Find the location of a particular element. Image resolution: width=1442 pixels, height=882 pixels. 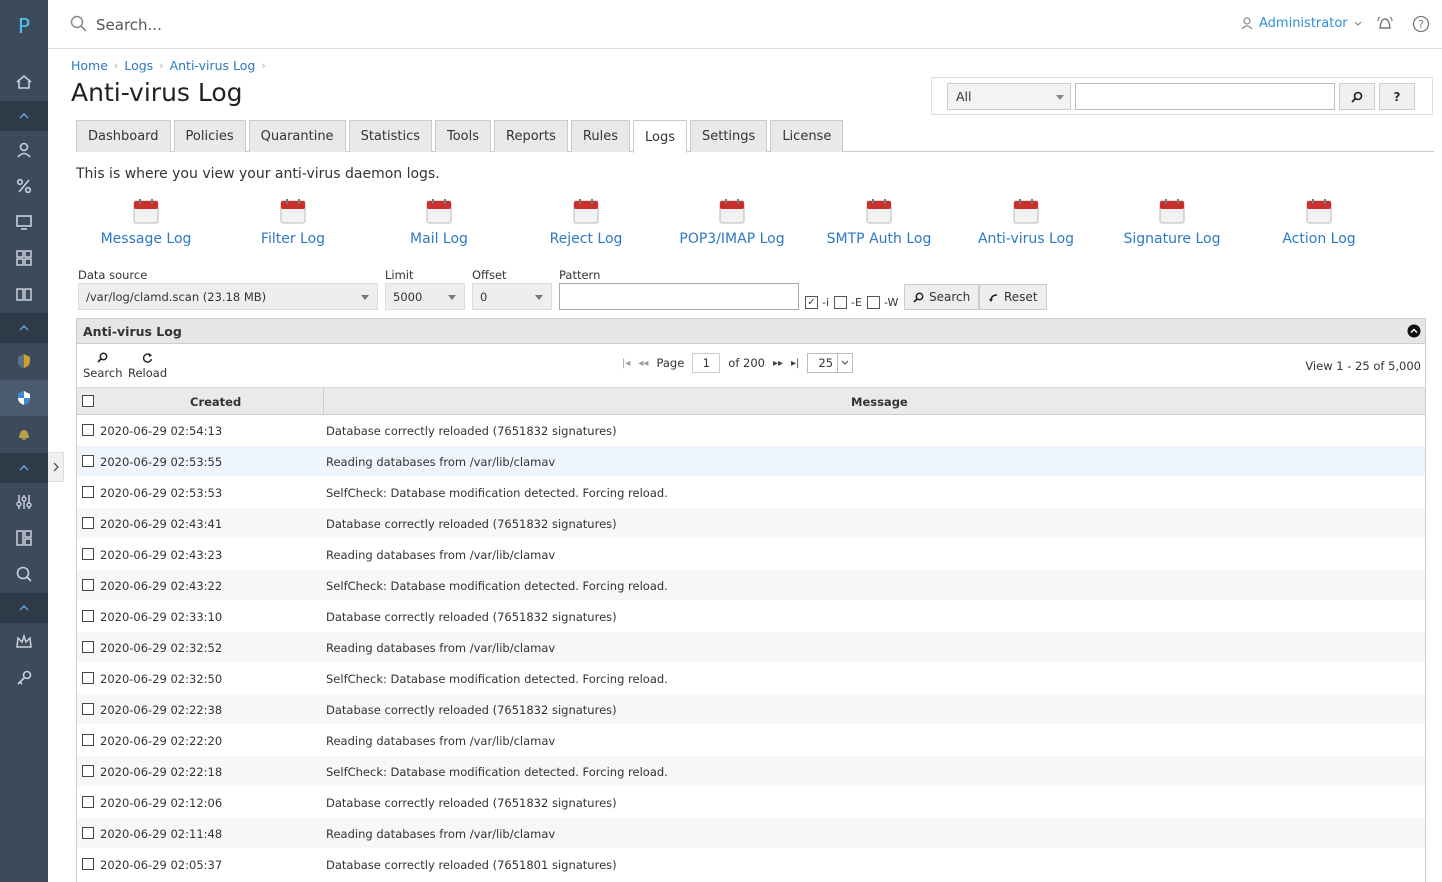

tab-license: License is located at coordinates (807, 136).